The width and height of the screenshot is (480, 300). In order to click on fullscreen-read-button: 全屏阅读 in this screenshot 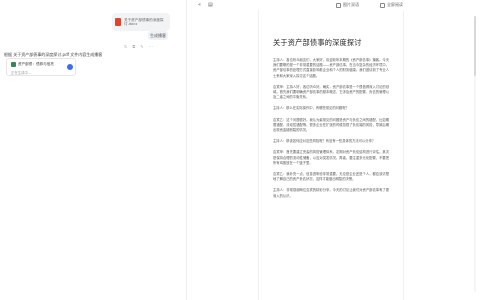, I will do `click(391, 5)`.